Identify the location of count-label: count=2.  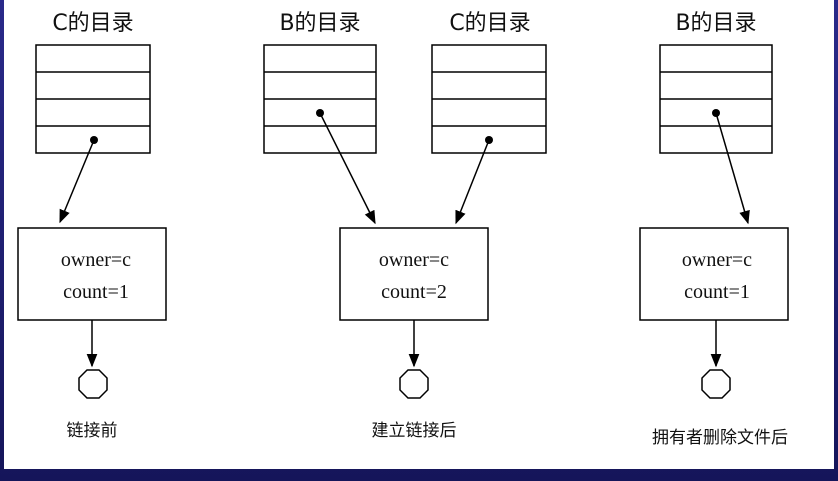
(414, 292).